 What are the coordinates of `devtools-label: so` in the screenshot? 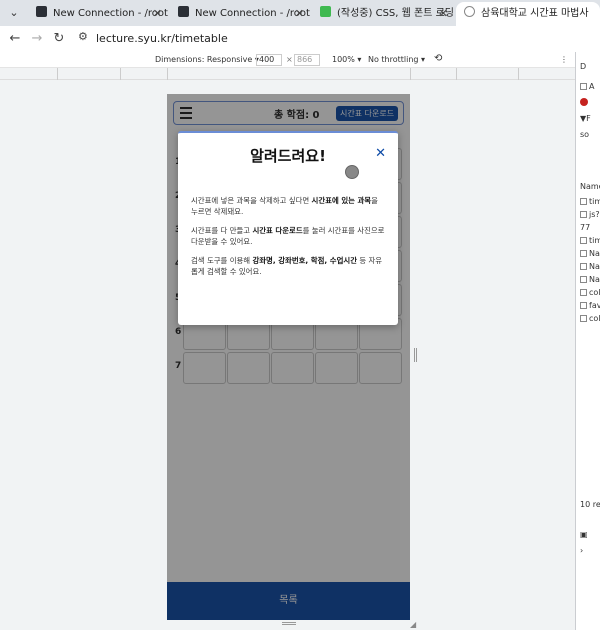 It's located at (585, 134).